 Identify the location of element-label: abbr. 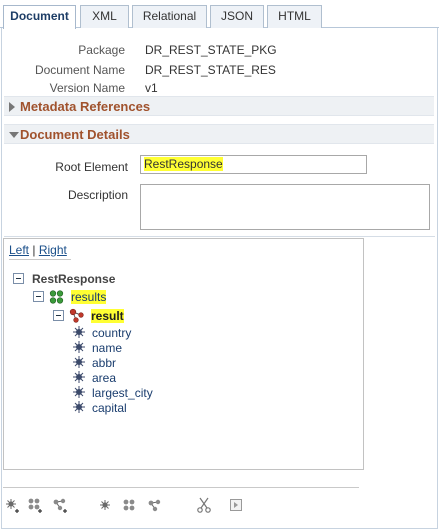
(104, 363).